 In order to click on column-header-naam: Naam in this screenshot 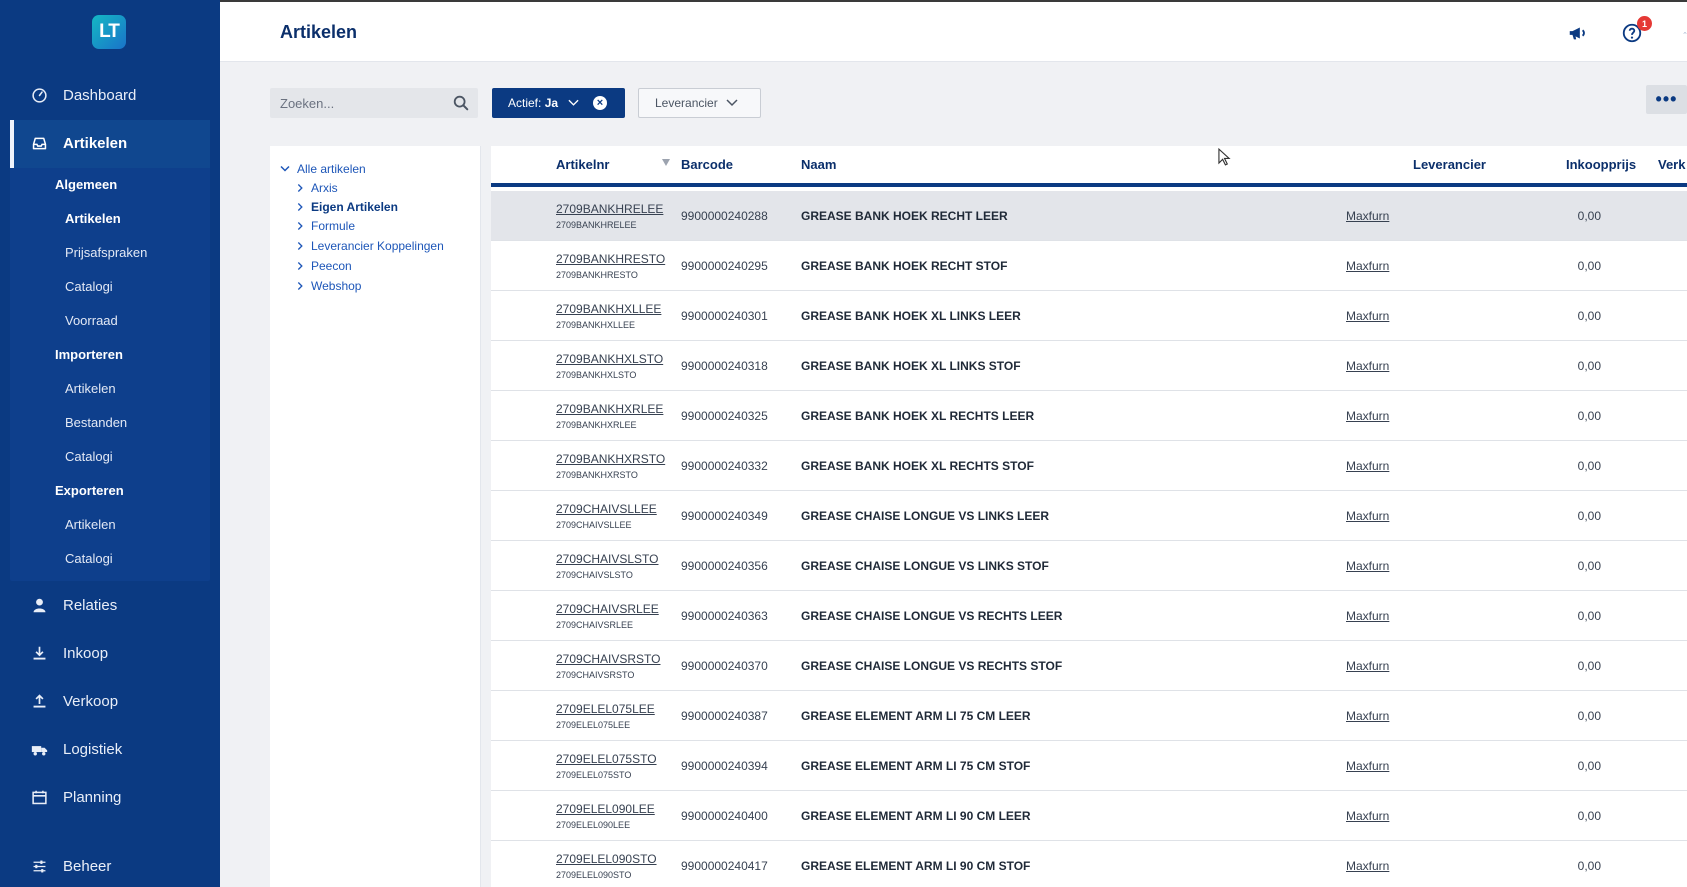, I will do `click(818, 164)`.